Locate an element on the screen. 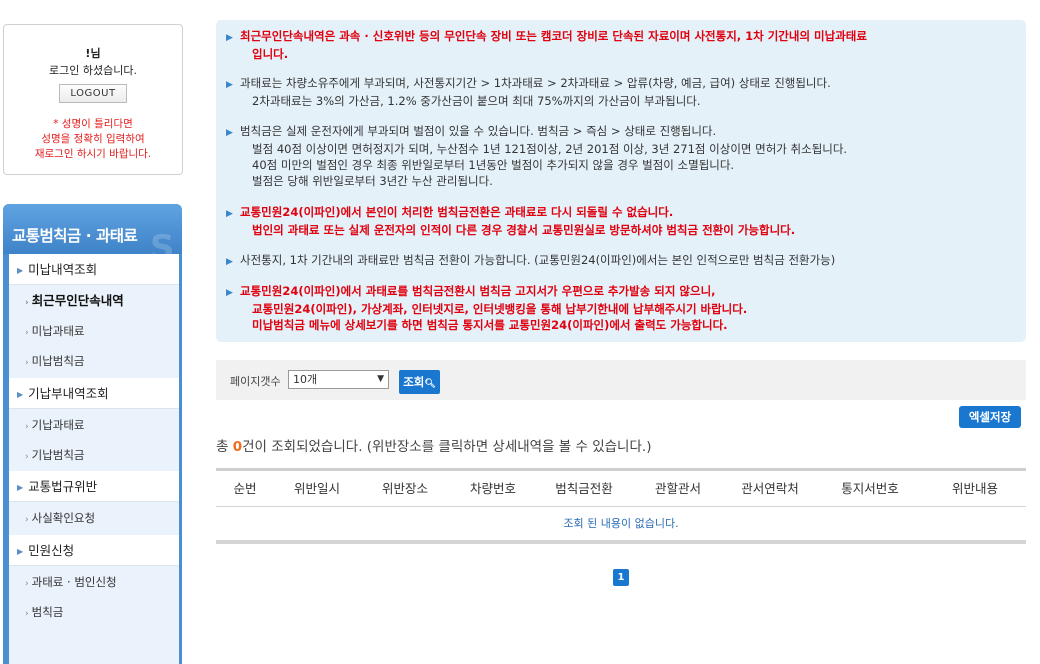  login-warning-line: * 성명이 틀리다면 is located at coordinates (93, 124).